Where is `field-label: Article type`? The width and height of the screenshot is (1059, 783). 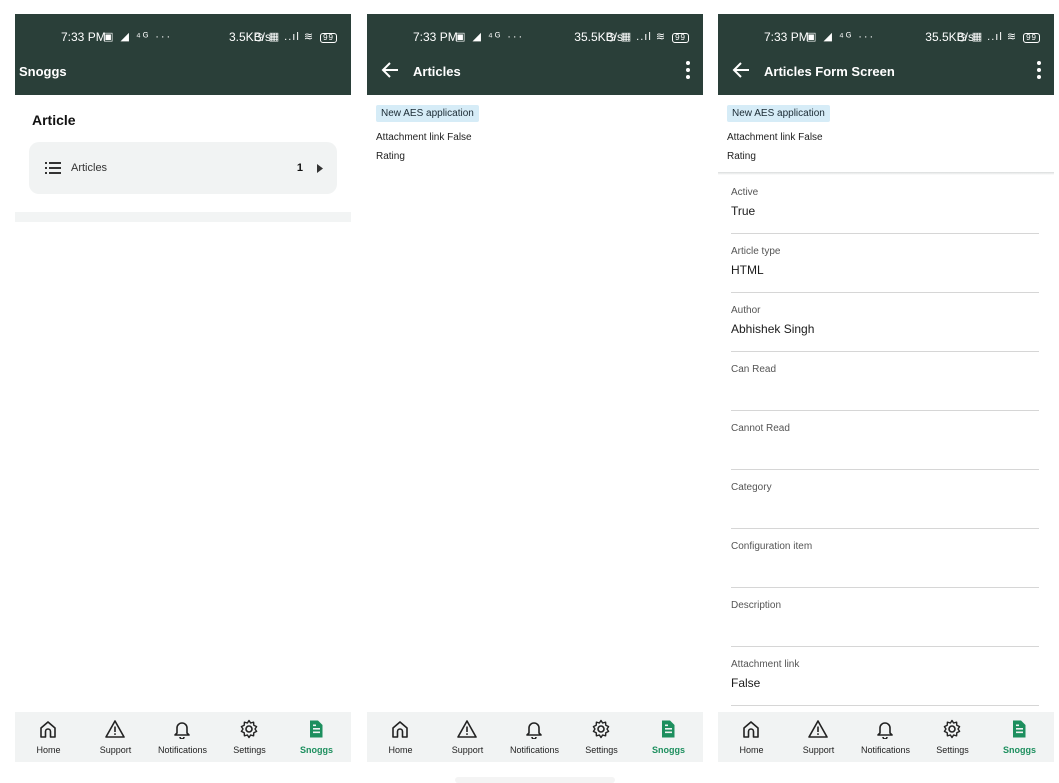 field-label: Article type is located at coordinates (756, 251).